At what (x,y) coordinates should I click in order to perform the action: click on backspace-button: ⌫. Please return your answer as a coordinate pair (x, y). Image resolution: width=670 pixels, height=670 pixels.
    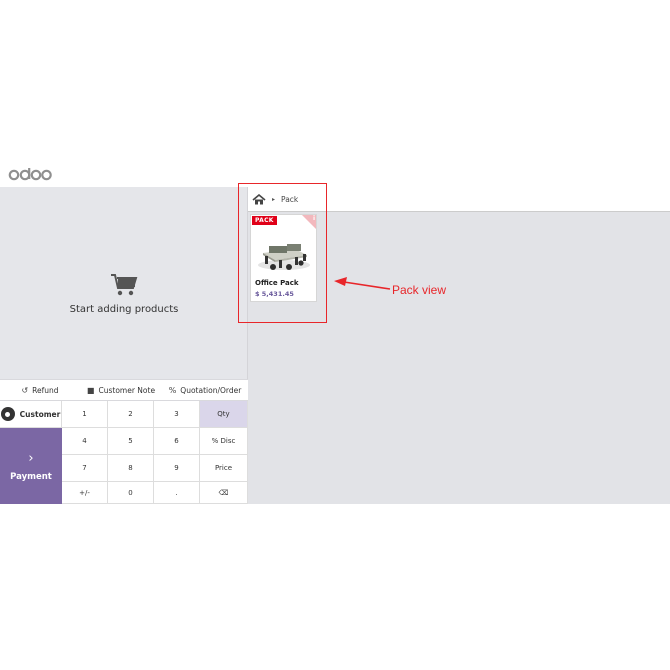
    Looking at the image, I should click on (224, 493).